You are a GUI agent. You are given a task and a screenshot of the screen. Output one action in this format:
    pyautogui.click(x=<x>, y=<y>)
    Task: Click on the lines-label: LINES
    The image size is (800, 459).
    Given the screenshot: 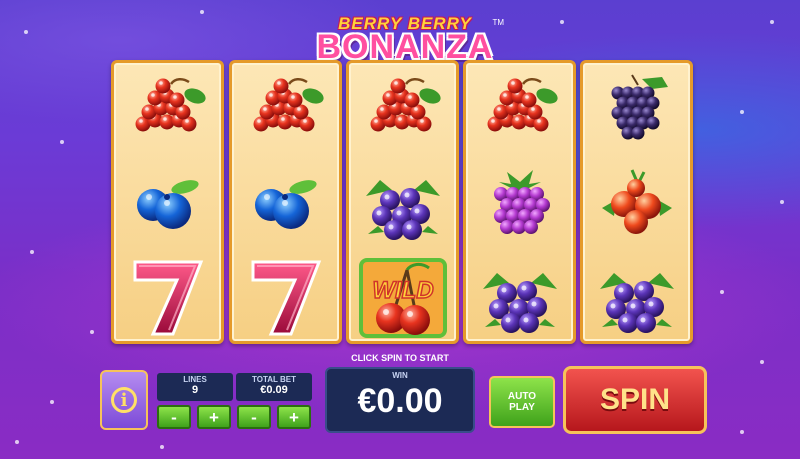 What is the action you would take?
    pyautogui.click(x=195, y=379)
    